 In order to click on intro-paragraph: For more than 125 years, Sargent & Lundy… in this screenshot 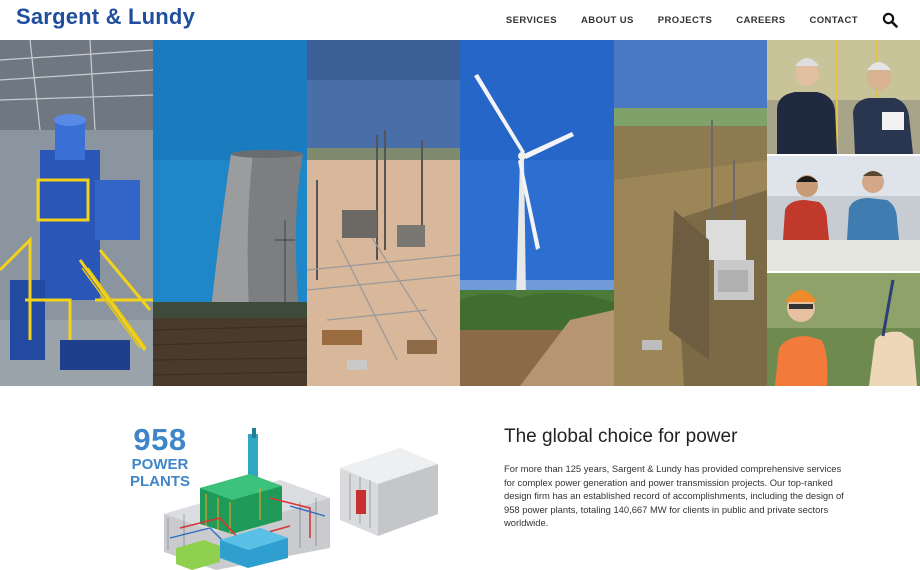, I will do `click(674, 496)`.